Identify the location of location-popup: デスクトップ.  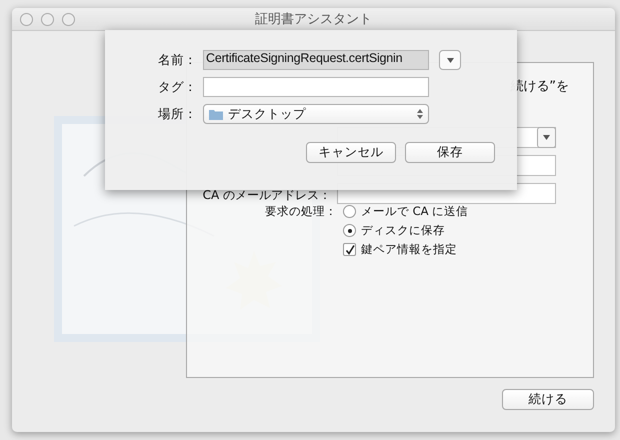
(316, 114).